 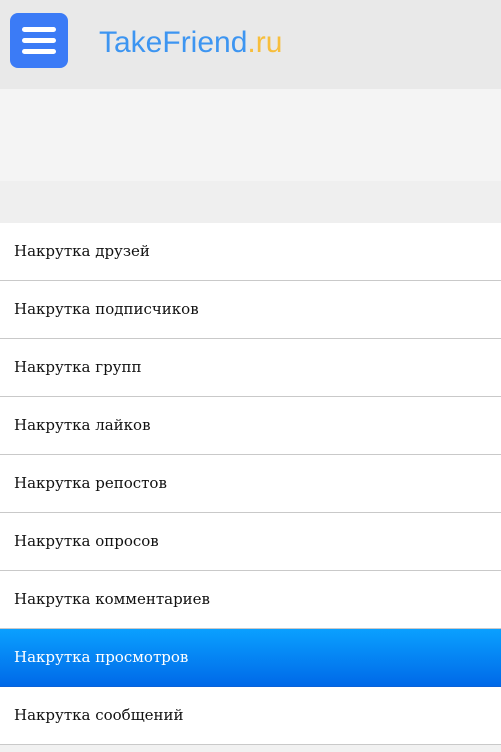 What do you see at coordinates (250, 600) in the screenshot?
I see `menu-item-comments: Накрутка комментариев` at bounding box center [250, 600].